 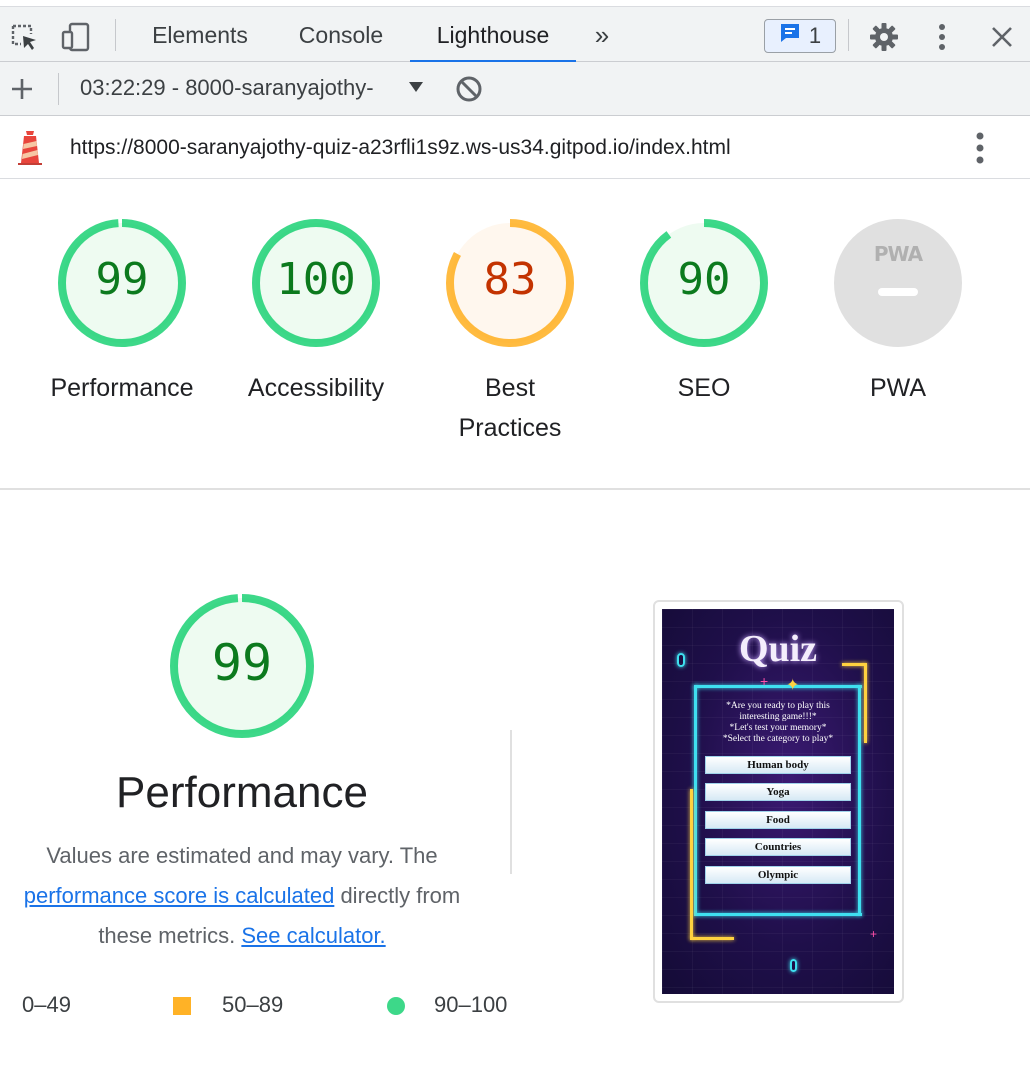 I want to click on tab-elements: Elements, so click(x=200, y=34).